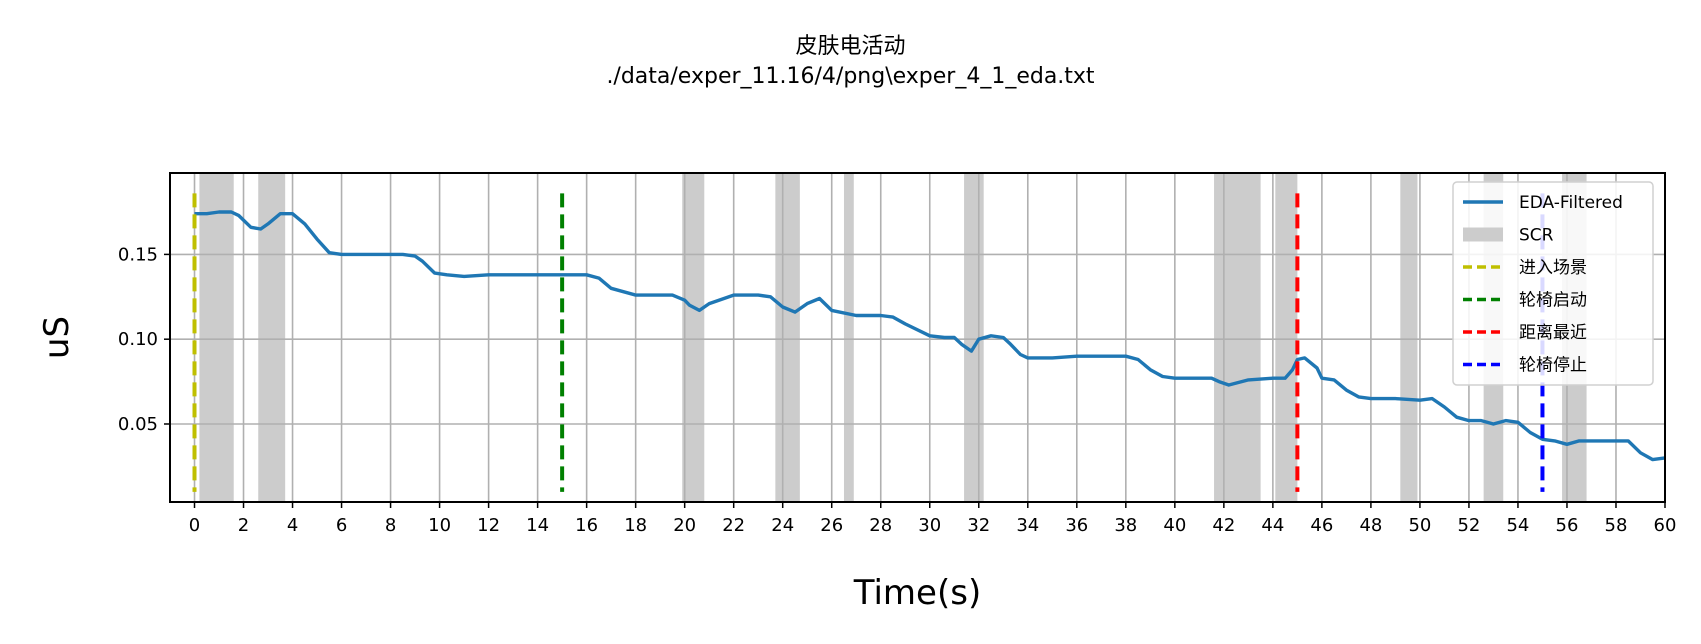  What do you see at coordinates (1076, 525) in the screenshot?
I see `x-tick-label: 36` at bounding box center [1076, 525].